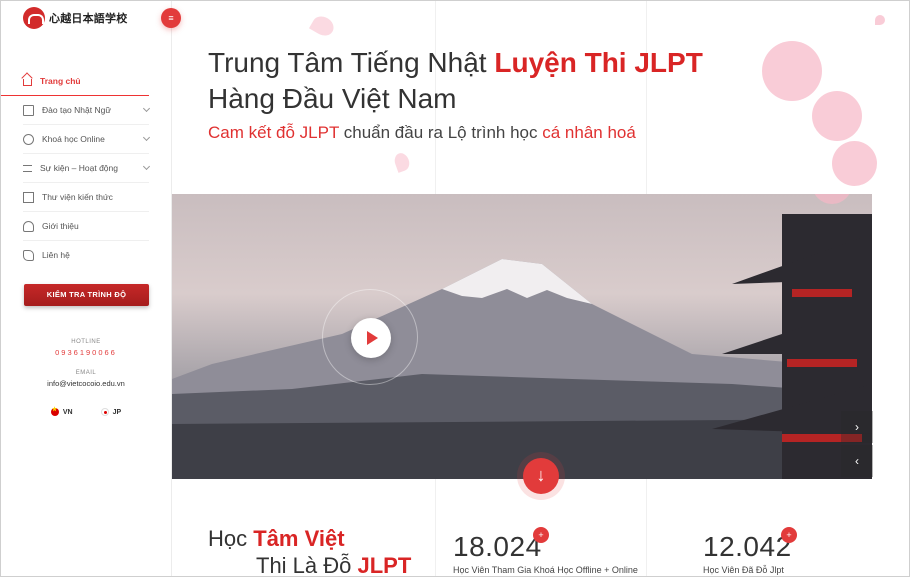  Describe the element at coordinates (77, 197) in the screenshot. I see `nav-label: Thư viện kiến thức` at that location.